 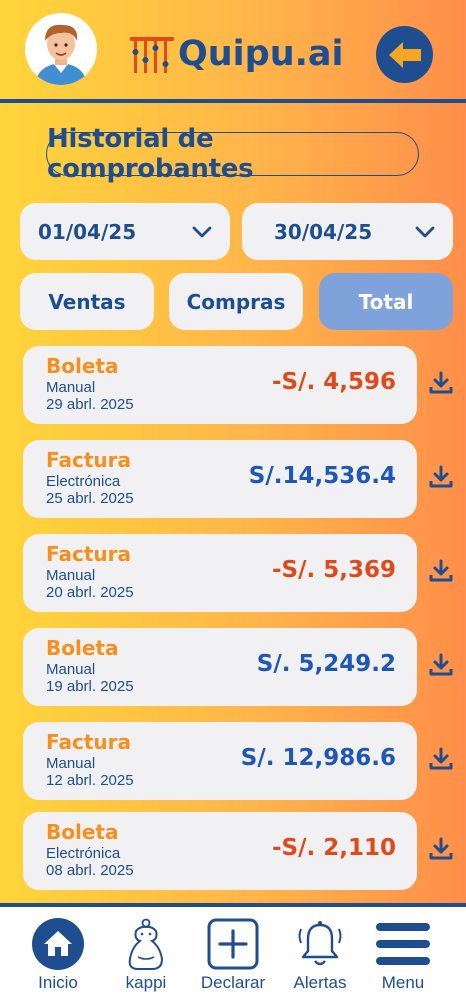 I want to click on receipt-date: 20 abrl. 2025, so click(x=90, y=592).